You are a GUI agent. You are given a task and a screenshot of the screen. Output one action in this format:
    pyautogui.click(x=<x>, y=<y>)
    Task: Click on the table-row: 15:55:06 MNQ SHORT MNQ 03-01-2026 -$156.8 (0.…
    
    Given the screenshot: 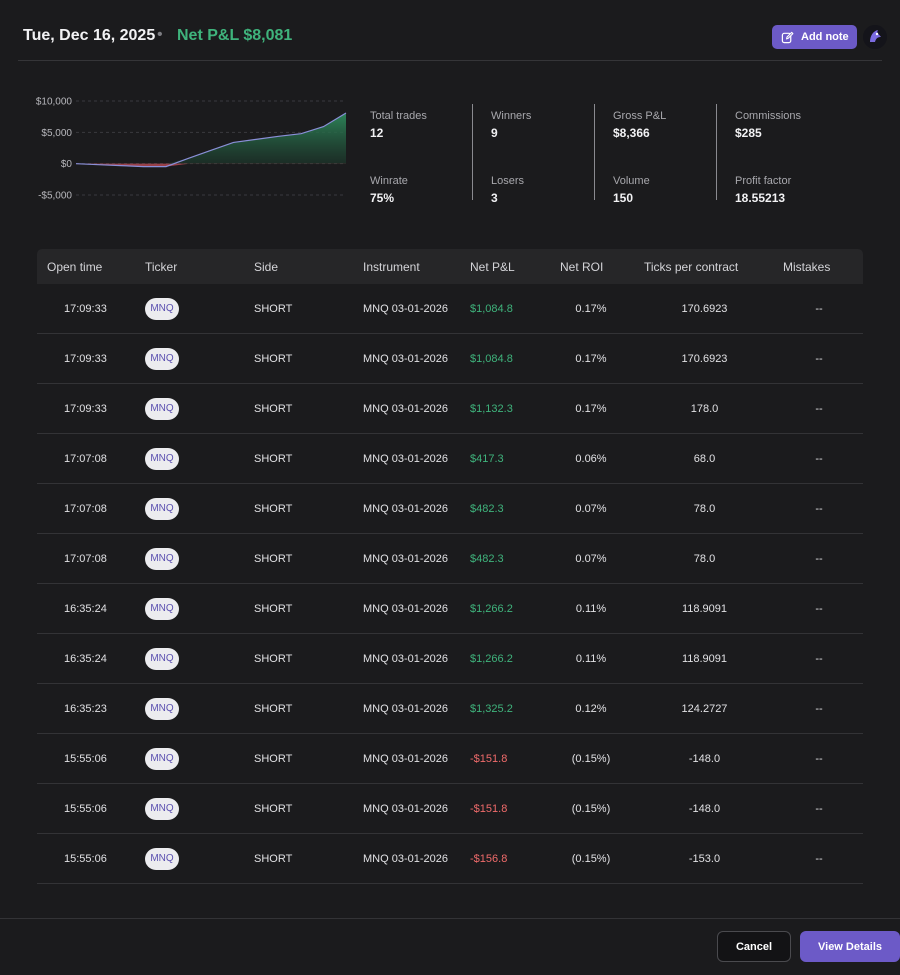 What is the action you would take?
    pyautogui.click(x=450, y=859)
    